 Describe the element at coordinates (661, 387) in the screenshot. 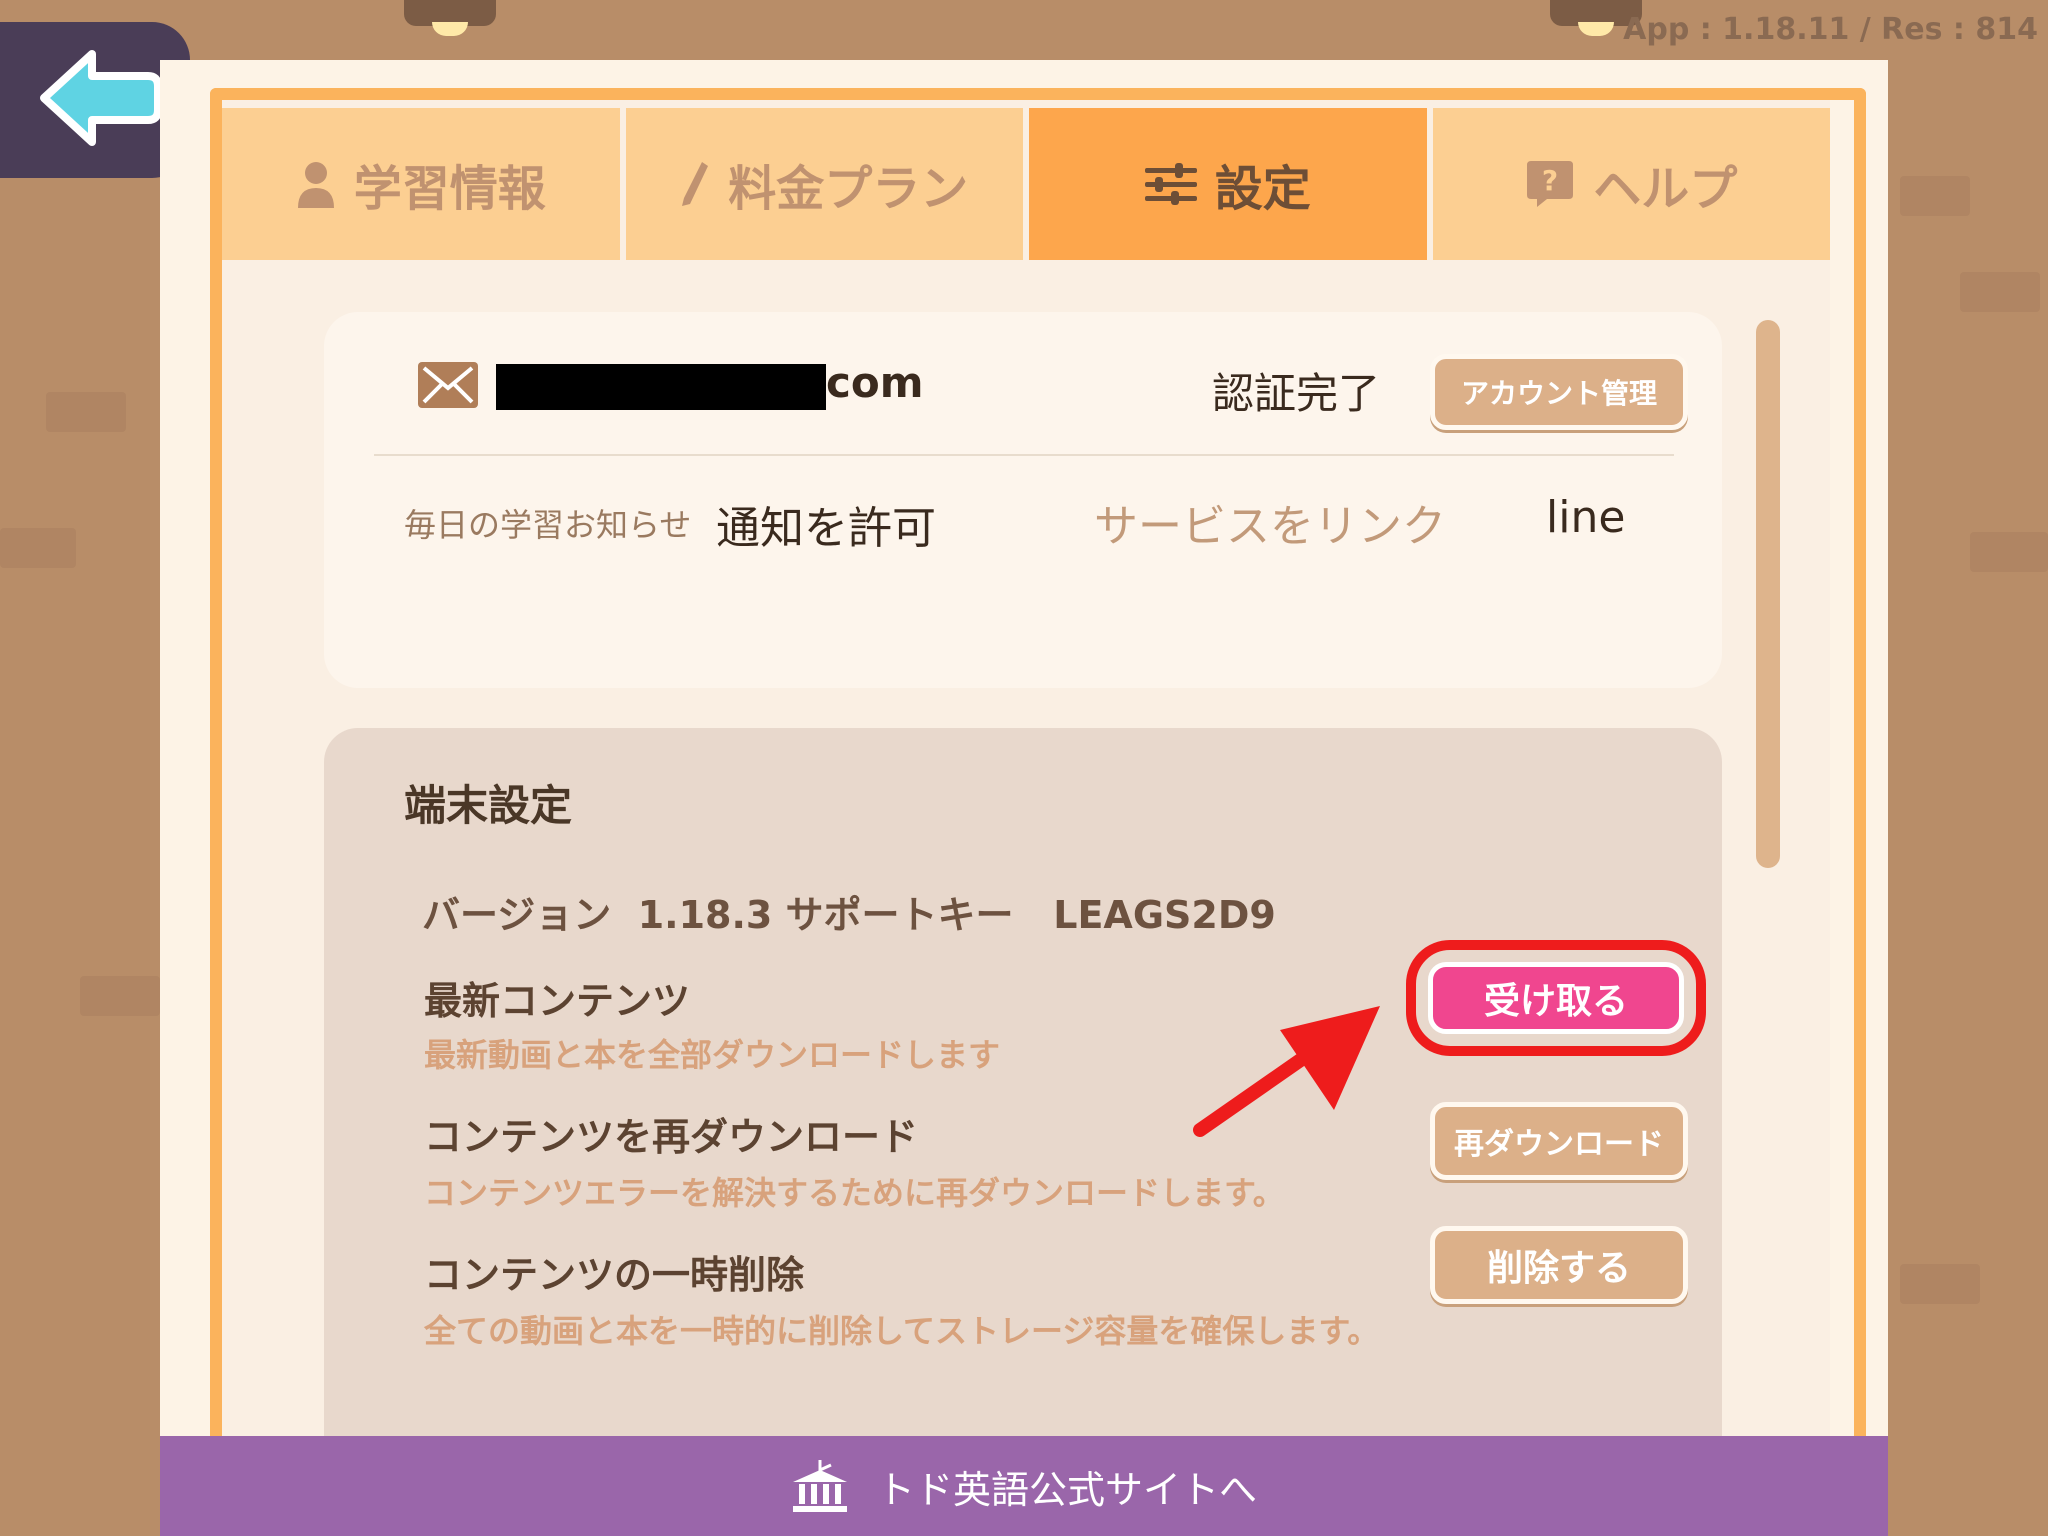

I see `email-redacted` at that location.